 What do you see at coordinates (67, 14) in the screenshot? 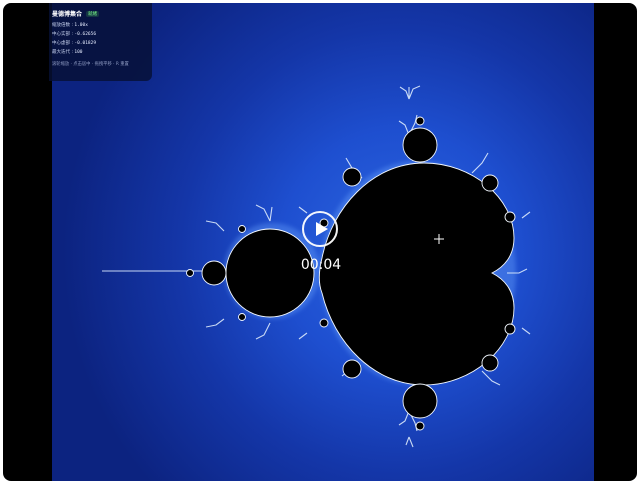
I see `panel-title: 曼德博集合` at bounding box center [67, 14].